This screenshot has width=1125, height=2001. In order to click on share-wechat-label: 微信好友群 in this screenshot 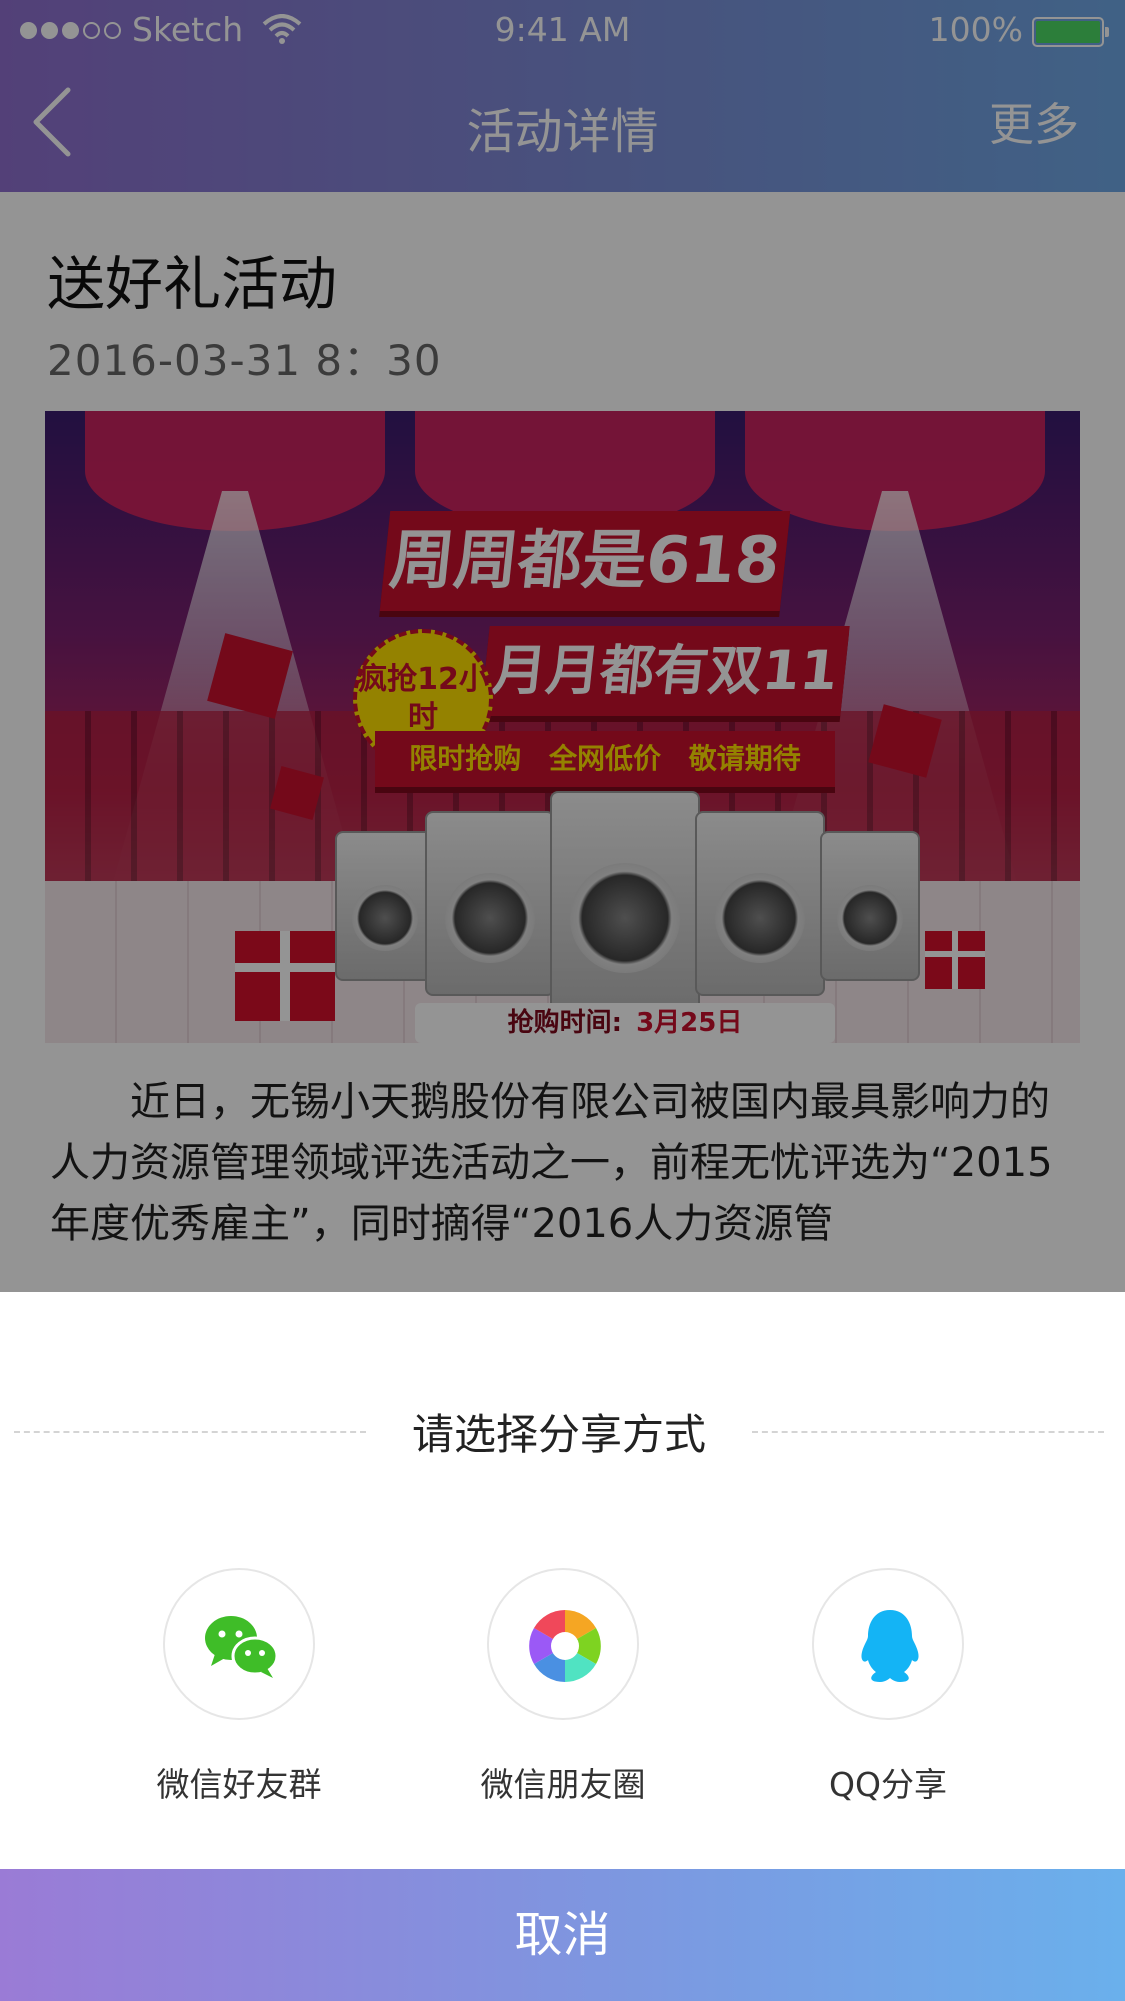, I will do `click(239, 1784)`.